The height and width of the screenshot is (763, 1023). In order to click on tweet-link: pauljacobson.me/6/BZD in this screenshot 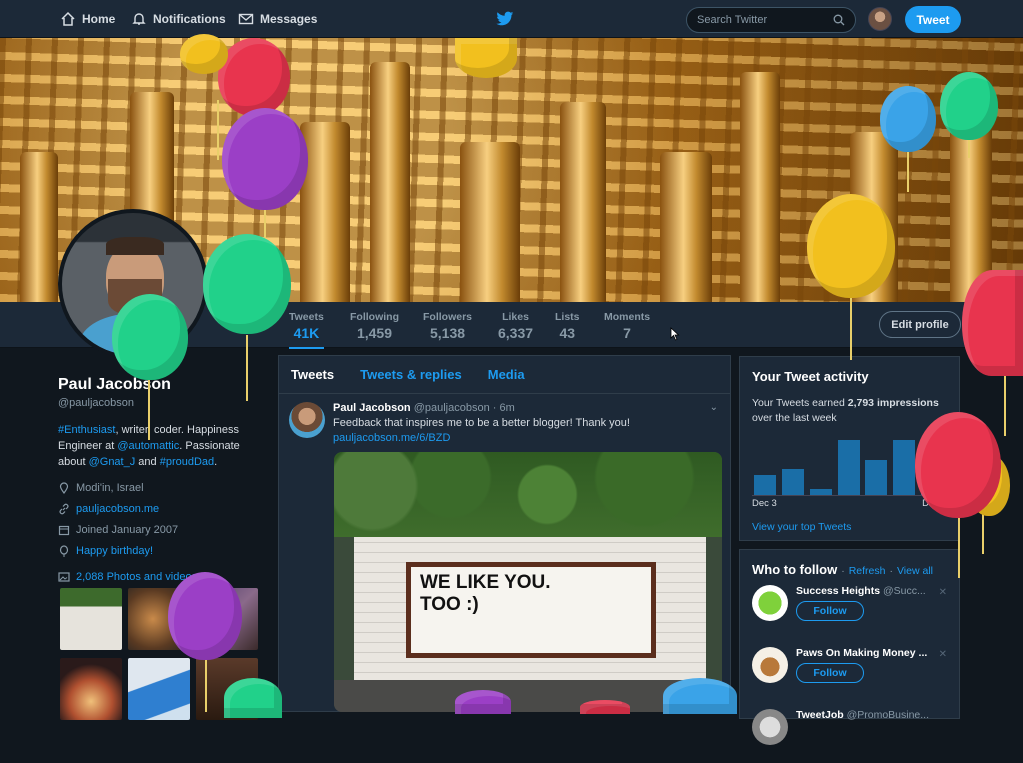, I will do `click(391, 438)`.